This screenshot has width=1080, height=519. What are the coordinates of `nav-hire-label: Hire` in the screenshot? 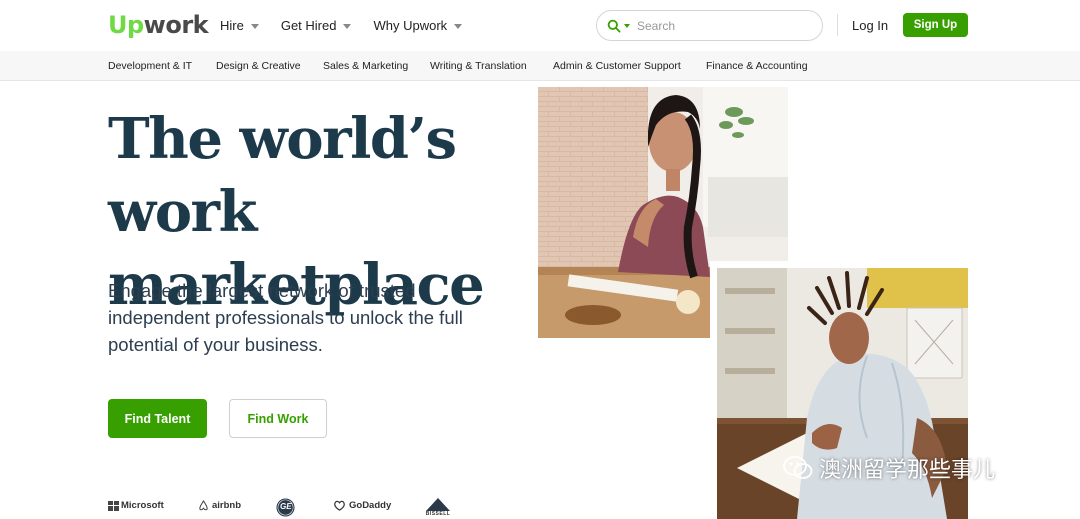 It's located at (232, 25).